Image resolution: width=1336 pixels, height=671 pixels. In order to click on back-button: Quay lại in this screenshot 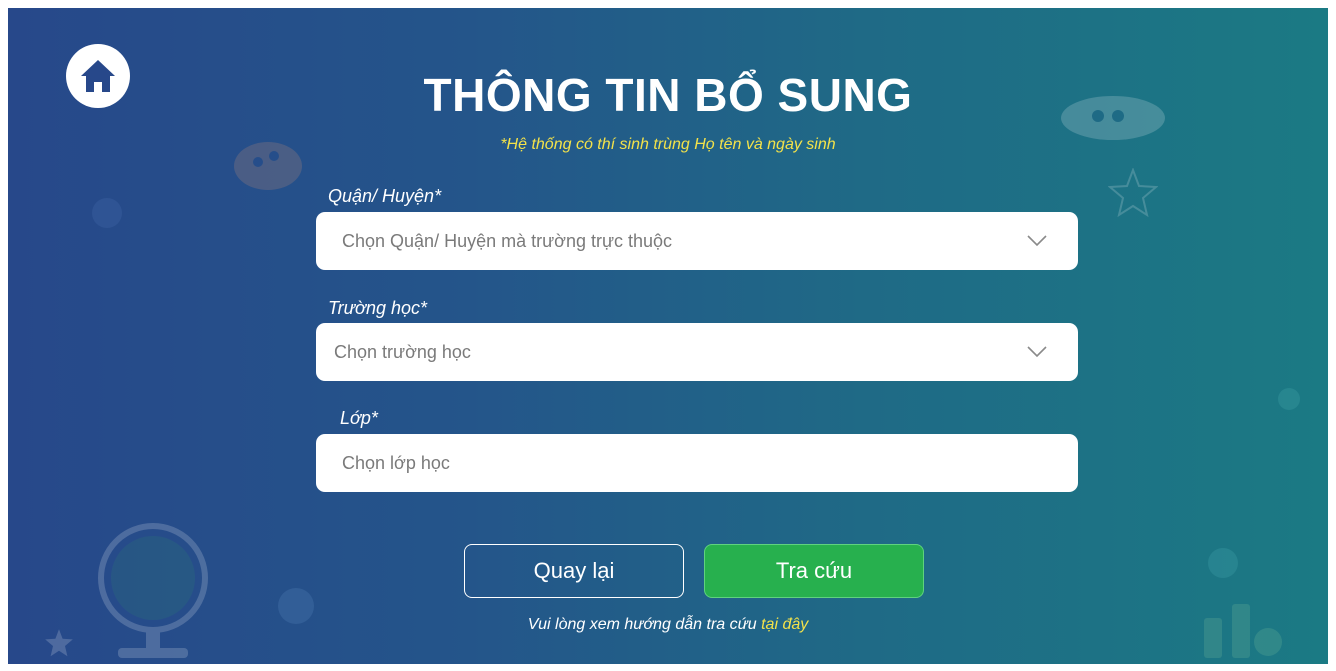, I will do `click(574, 571)`.